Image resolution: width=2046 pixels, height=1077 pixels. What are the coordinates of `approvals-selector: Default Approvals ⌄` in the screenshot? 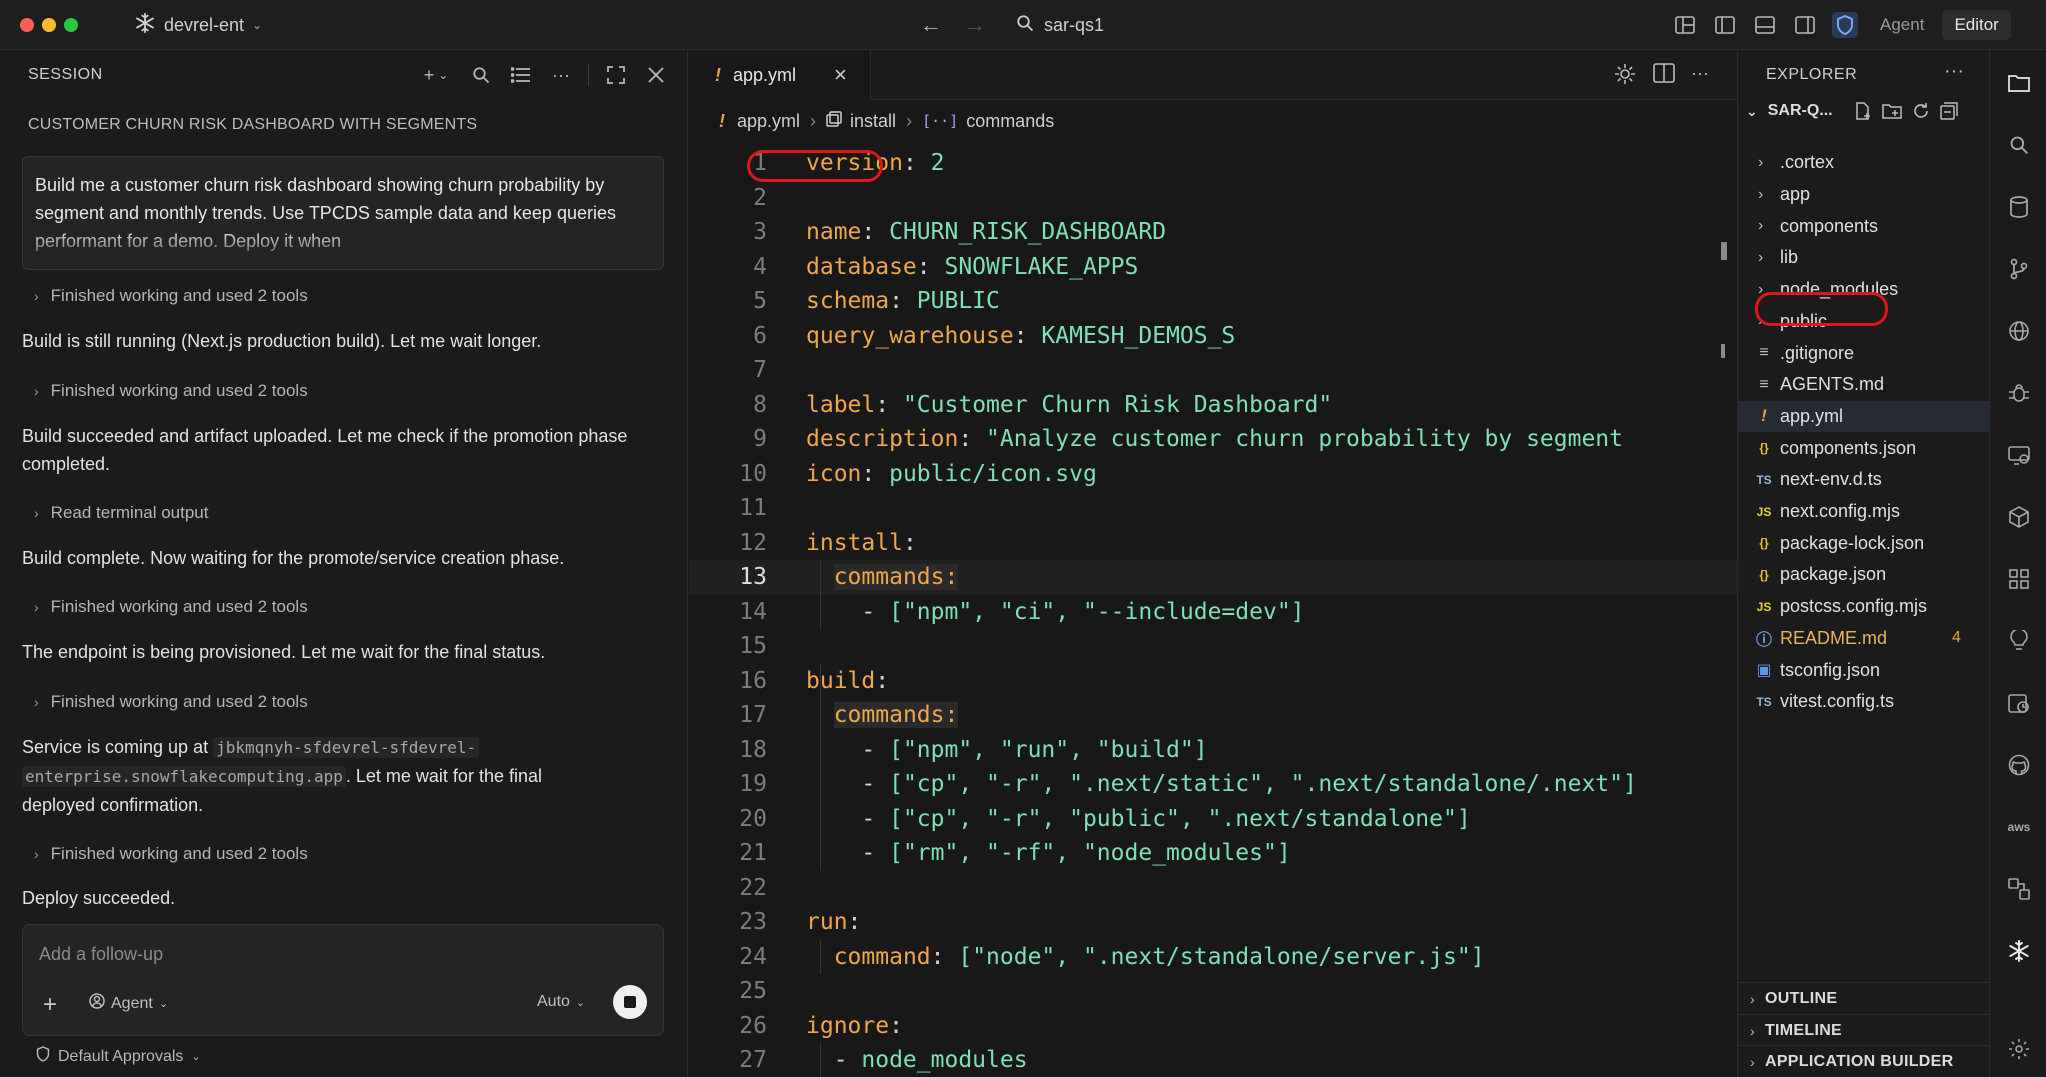 It's located at (118, 1056).